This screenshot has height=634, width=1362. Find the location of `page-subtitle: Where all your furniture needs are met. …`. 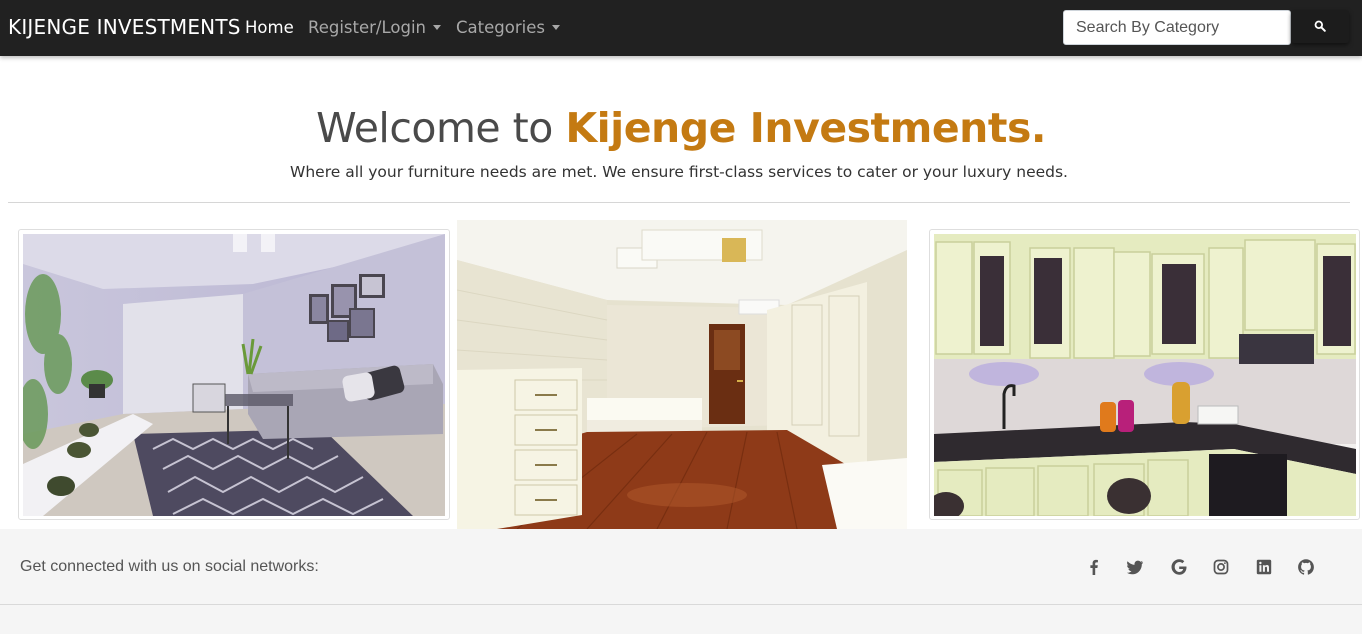

page-subtitle: Where all your furniture needs are met. … is located at coordinates (679, 172).